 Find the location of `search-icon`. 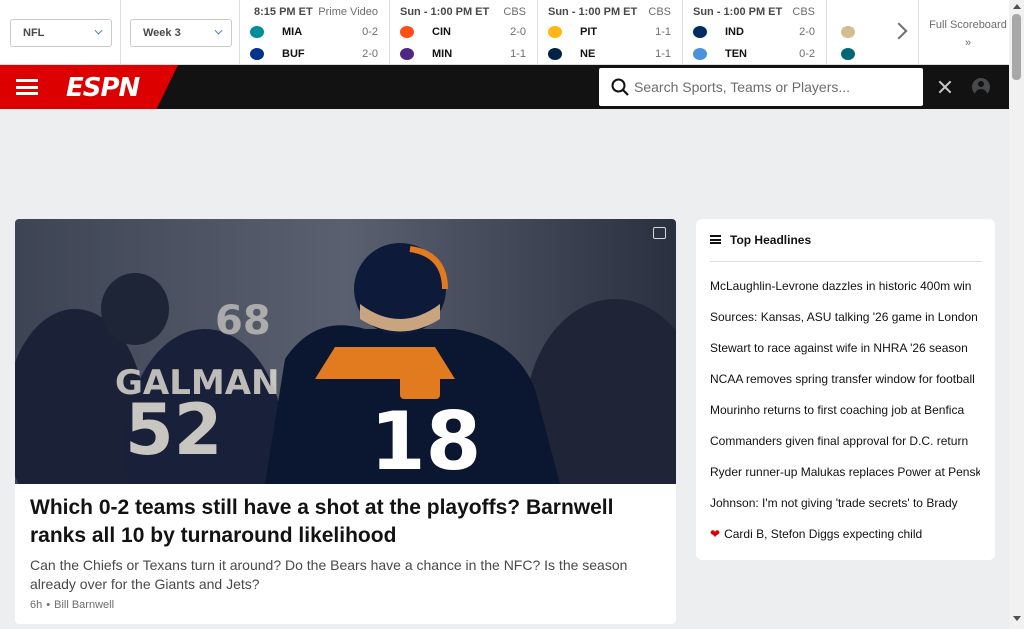

search-icon is located at coordinates (620, 87).